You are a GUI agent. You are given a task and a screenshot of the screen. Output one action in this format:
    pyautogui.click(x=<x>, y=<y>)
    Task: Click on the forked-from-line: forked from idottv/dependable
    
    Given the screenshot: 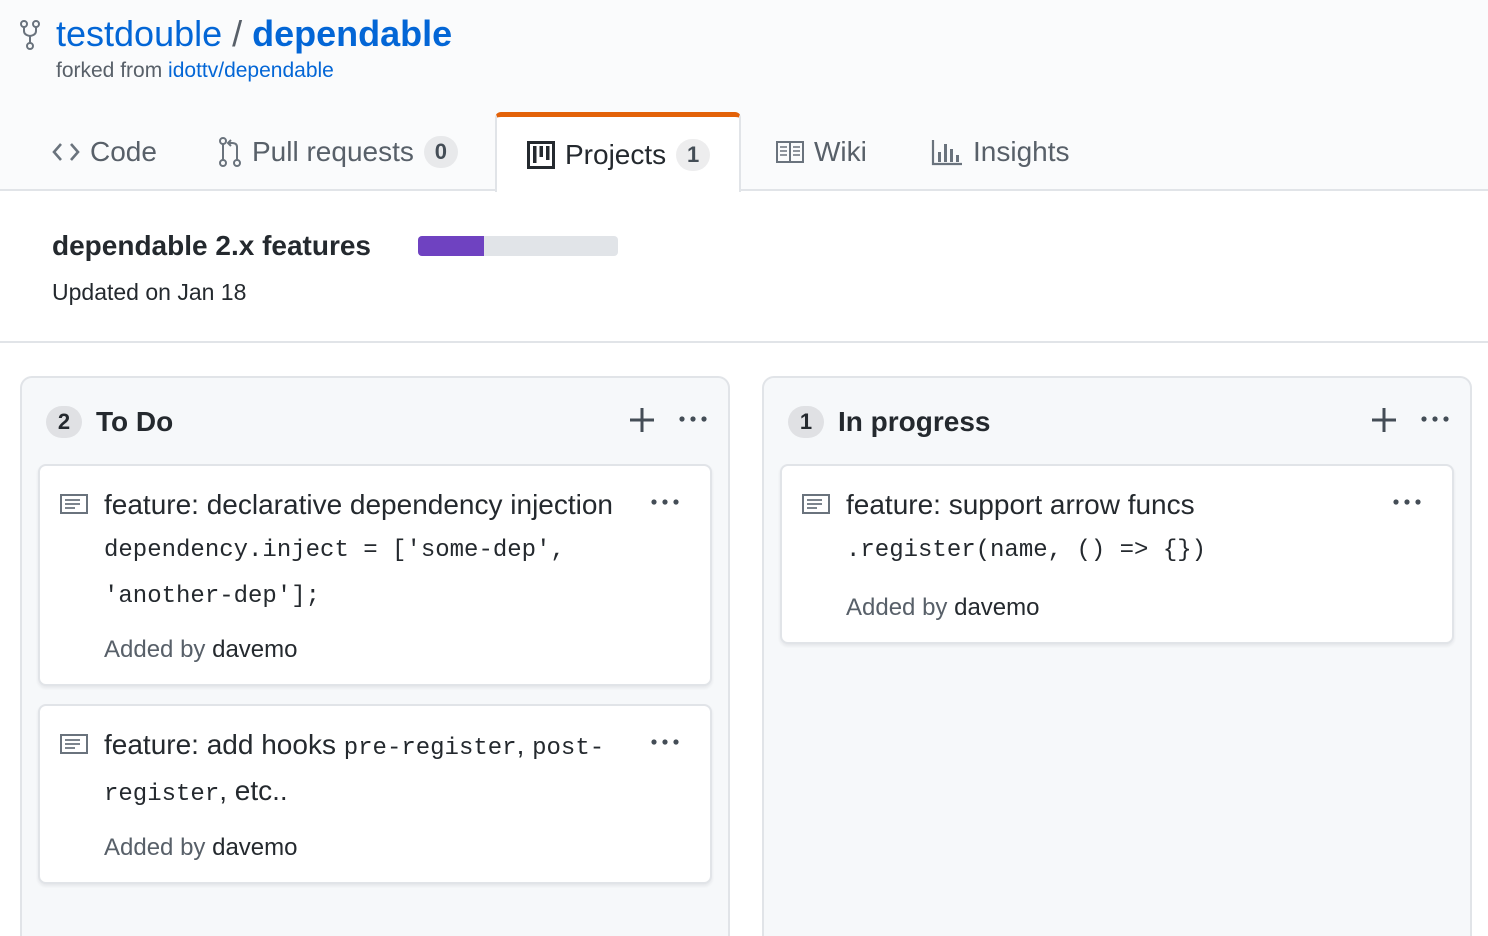 What is the action you would take?
    pyautogui.click(x=195, y=71)
    